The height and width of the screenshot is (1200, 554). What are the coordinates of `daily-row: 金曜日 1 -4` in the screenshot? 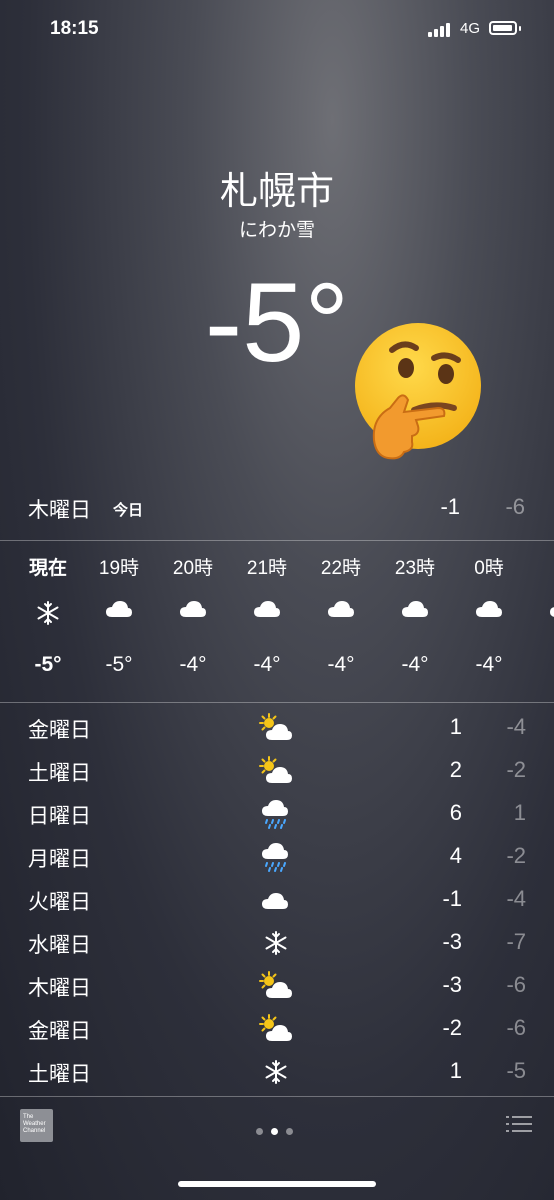 It's located at (277, 727).